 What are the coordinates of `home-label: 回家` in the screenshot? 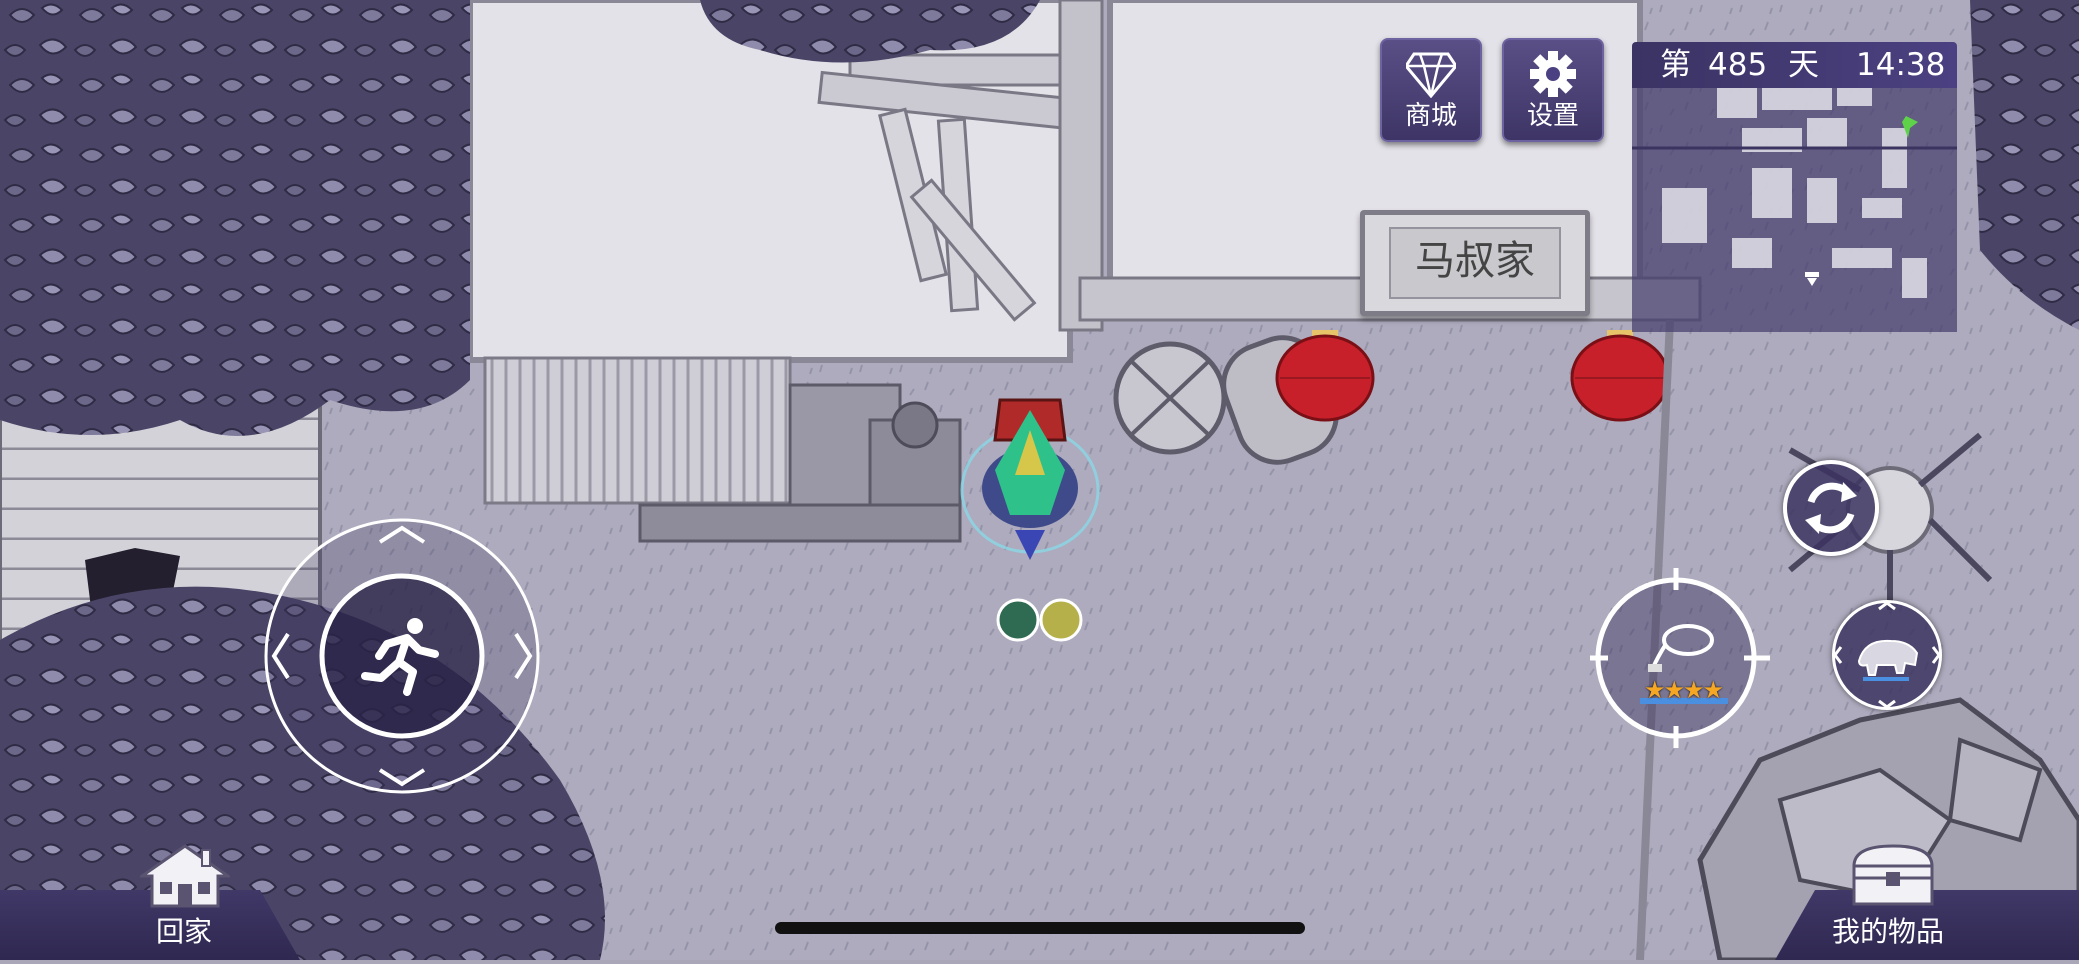 It's located at (184, 931).